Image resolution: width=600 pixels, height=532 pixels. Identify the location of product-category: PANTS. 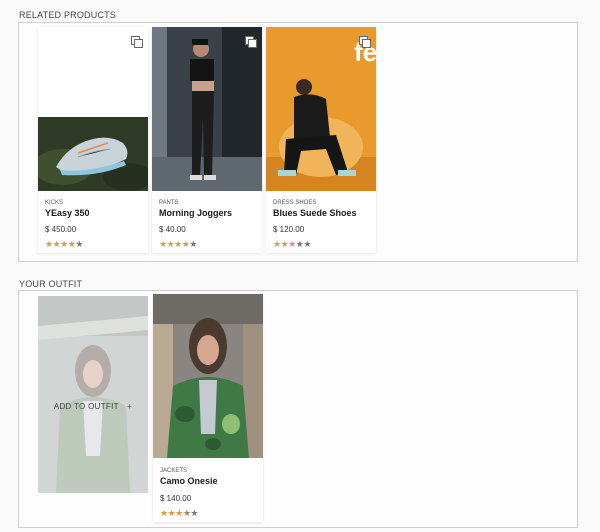
(169, 203).